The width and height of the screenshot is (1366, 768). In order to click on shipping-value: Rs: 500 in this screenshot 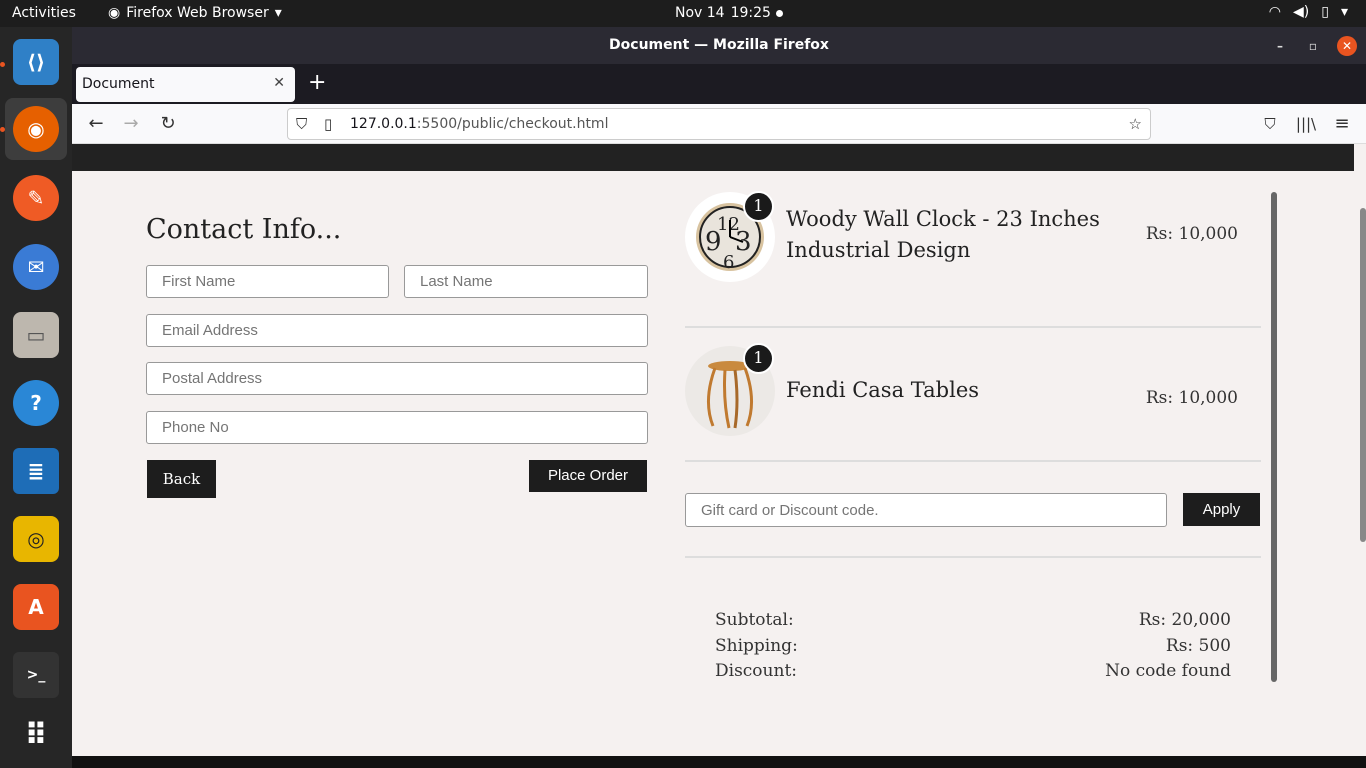, I will do `click(1198, 646)`.